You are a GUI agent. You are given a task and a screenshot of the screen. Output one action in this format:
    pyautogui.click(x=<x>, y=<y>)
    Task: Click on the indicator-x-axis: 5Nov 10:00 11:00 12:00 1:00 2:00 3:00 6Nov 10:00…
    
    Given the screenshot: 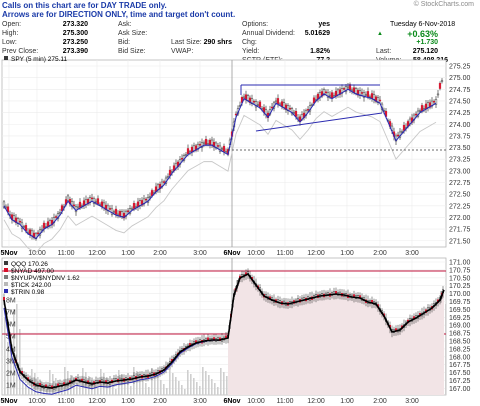 What is the action you would take?
    pyautogui.click(x=209, y=401)
    